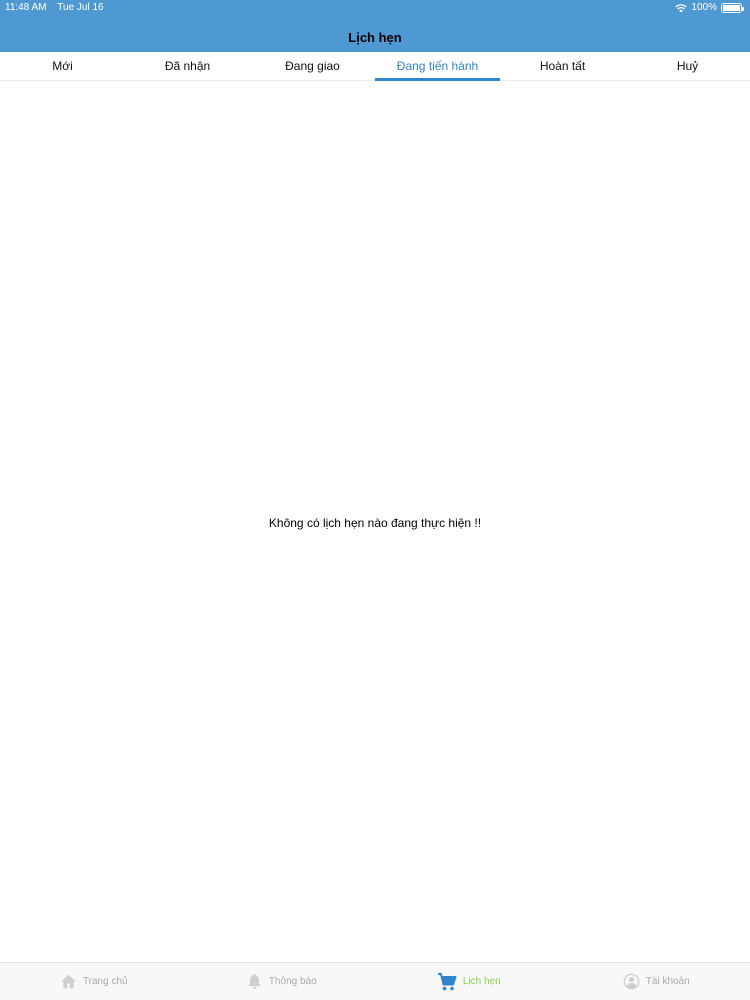  What do you see at coordinates (105, 981) in the screenshot?
I see `bottom-tab-home-label: Trang chủ` at bounding box center [105, 981].